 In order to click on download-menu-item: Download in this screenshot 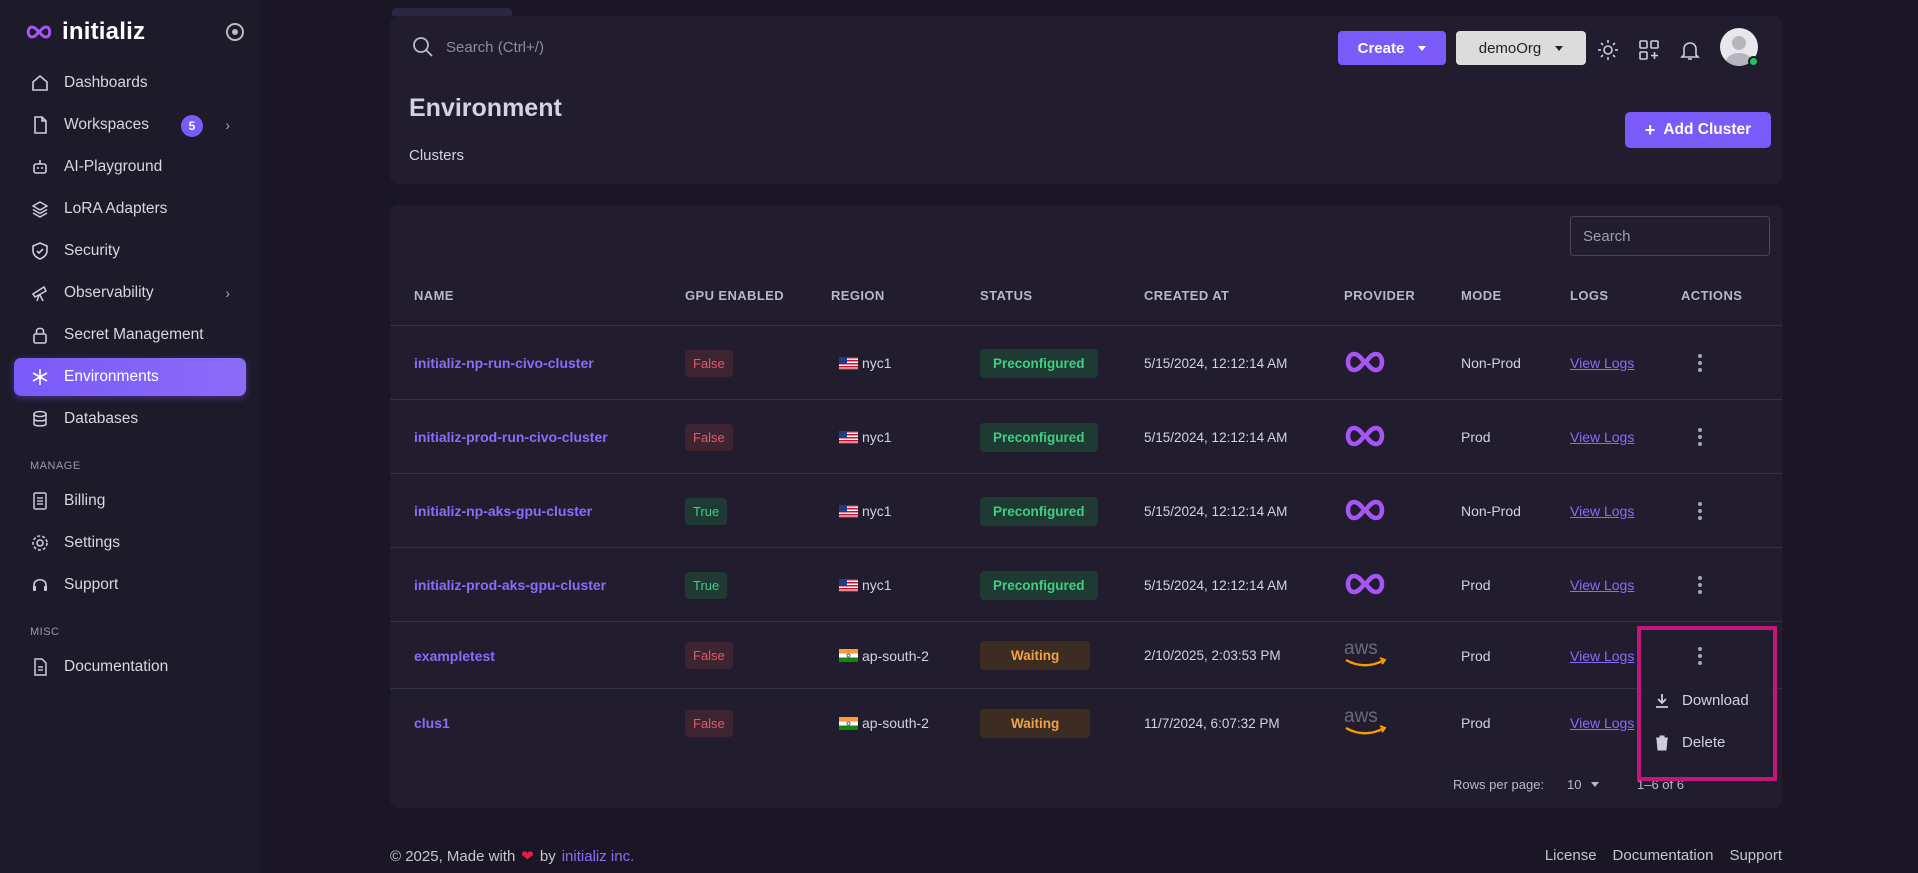, I will do `click(1701, 700)`.